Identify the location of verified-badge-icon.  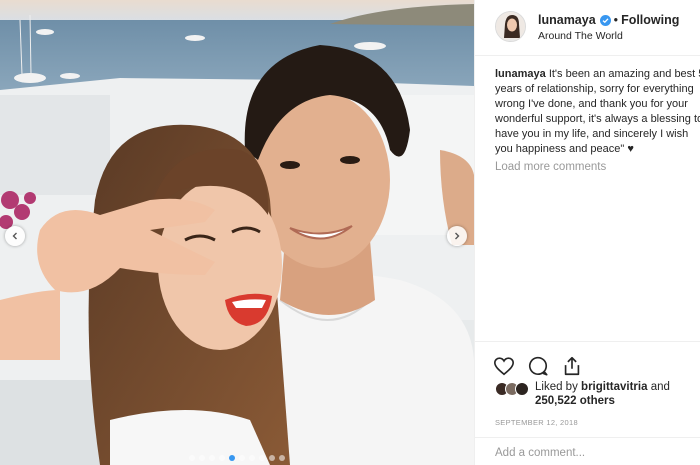
(605, 20).